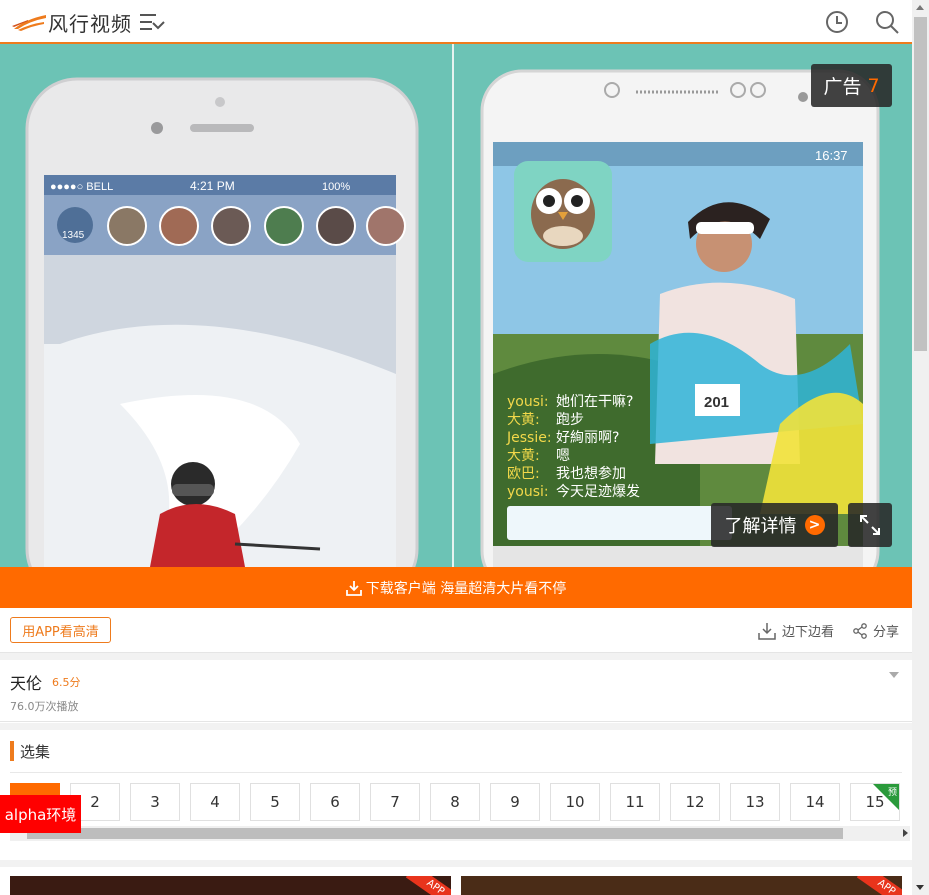  Describe the element at coordinates (60, 630) in the screenshot. I see `watch-hd-in-app-button: 用APP看高清` at that location.